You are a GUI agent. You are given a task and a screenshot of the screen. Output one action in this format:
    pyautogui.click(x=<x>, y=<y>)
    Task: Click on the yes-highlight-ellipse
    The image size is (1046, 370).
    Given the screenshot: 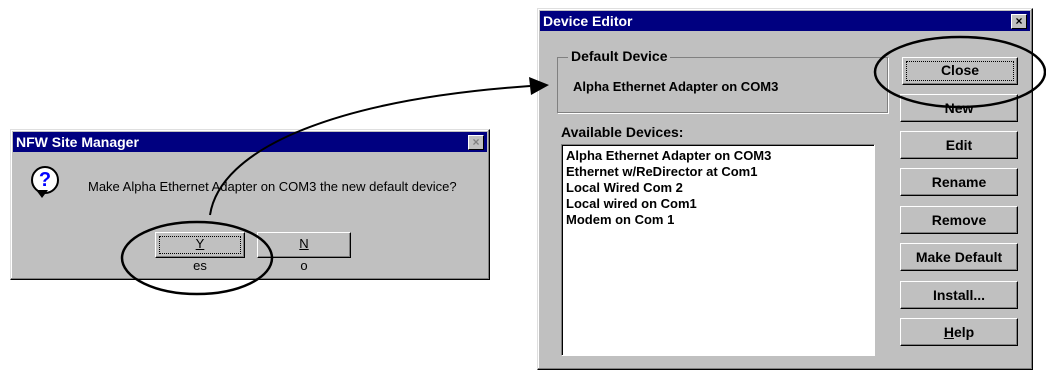 What is the action you would take?
    pyautogui.click(x=197, y=258)
    